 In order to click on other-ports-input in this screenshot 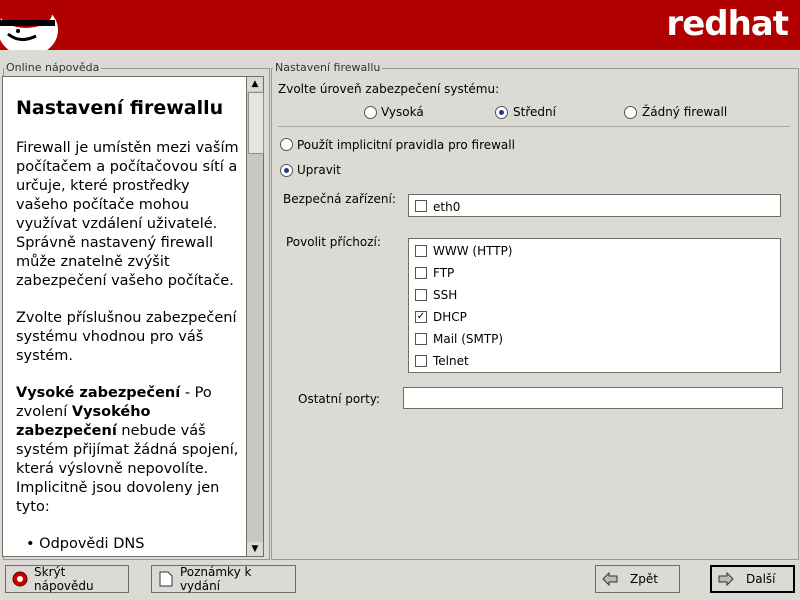, I will do `click(593, 398)`.